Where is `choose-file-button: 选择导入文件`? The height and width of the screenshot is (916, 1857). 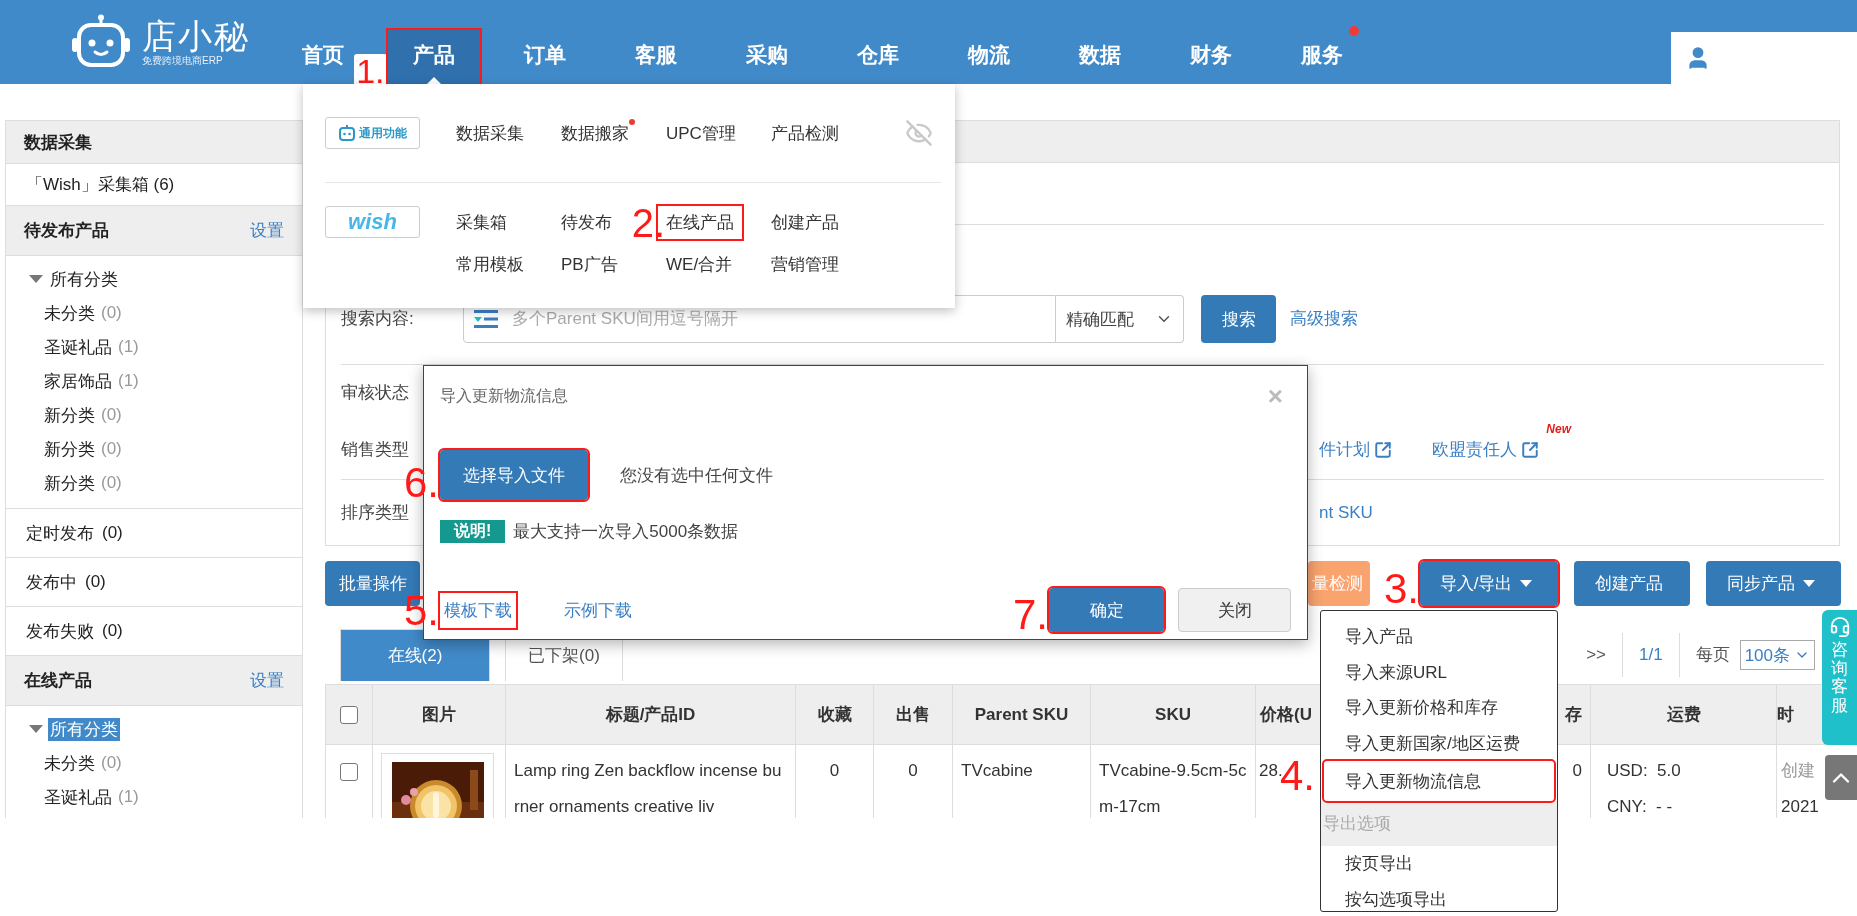 choose-file-button: 选择导入文件 is located at coordinates (514, 475).